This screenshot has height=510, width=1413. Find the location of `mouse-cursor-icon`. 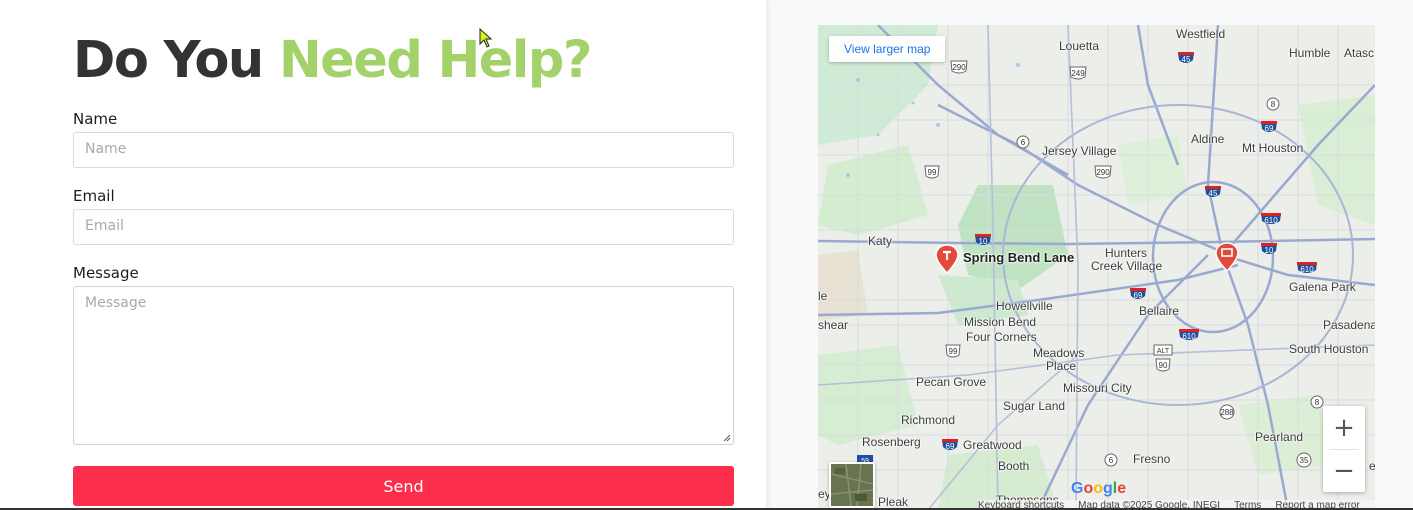

mouse-cursor-icon is located at coordinates (486, 38).